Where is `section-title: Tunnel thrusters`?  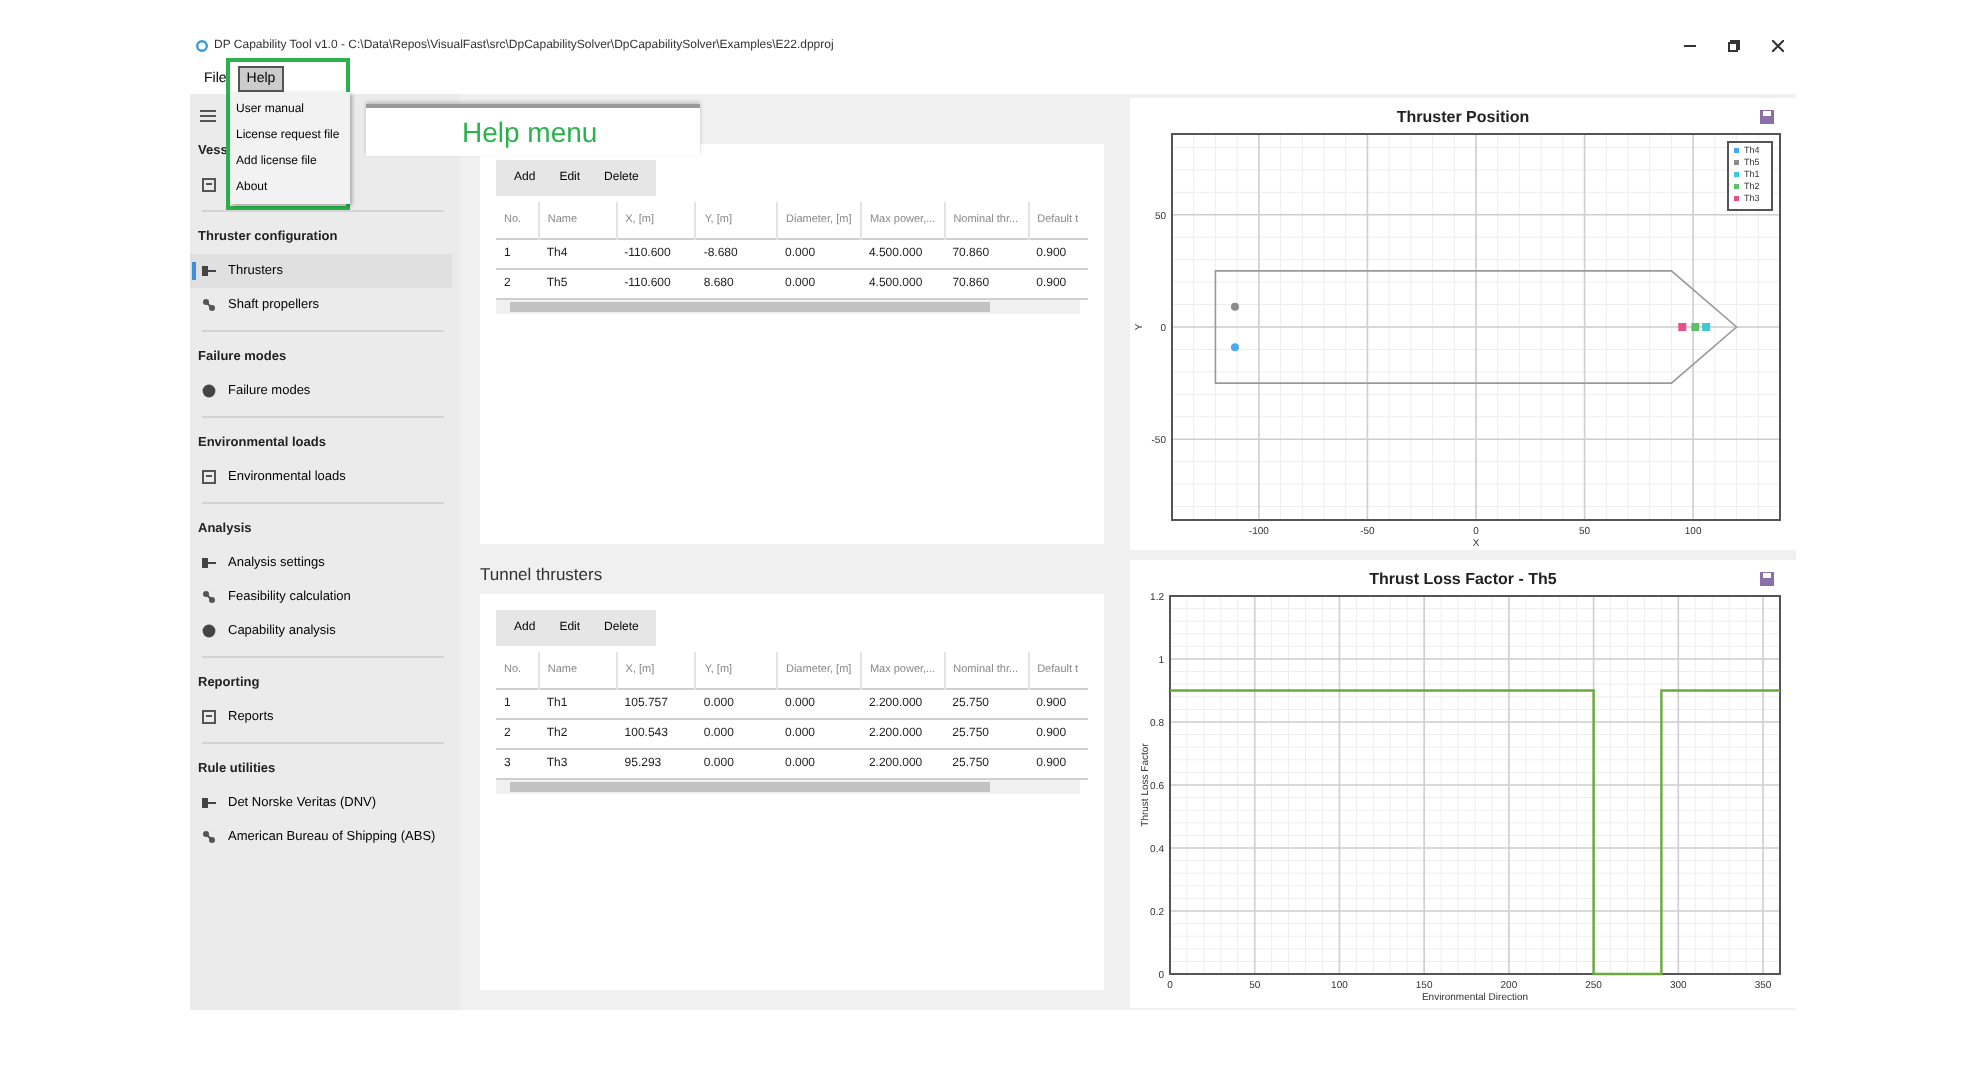 section-title: Tunnel thrusters is located at coordinates (542, 575).